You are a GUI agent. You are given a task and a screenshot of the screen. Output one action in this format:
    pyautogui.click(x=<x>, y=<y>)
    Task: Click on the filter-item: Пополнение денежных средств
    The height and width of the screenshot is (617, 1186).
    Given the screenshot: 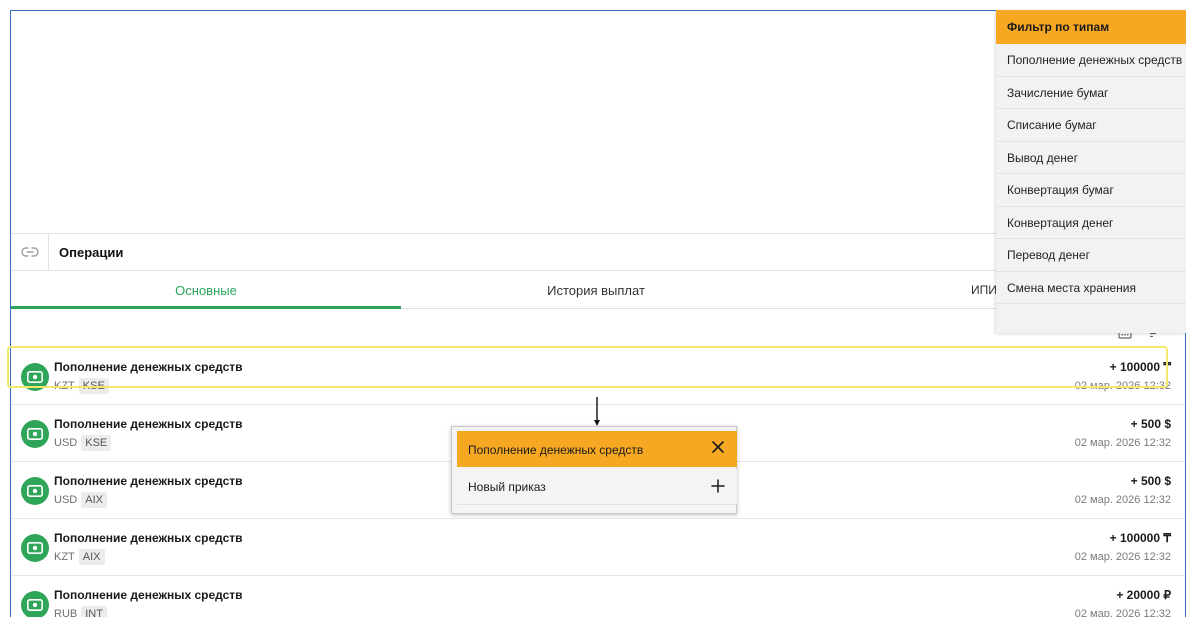 What is the action you would take?
    pyautogui.click(x=1091, y=60)
    